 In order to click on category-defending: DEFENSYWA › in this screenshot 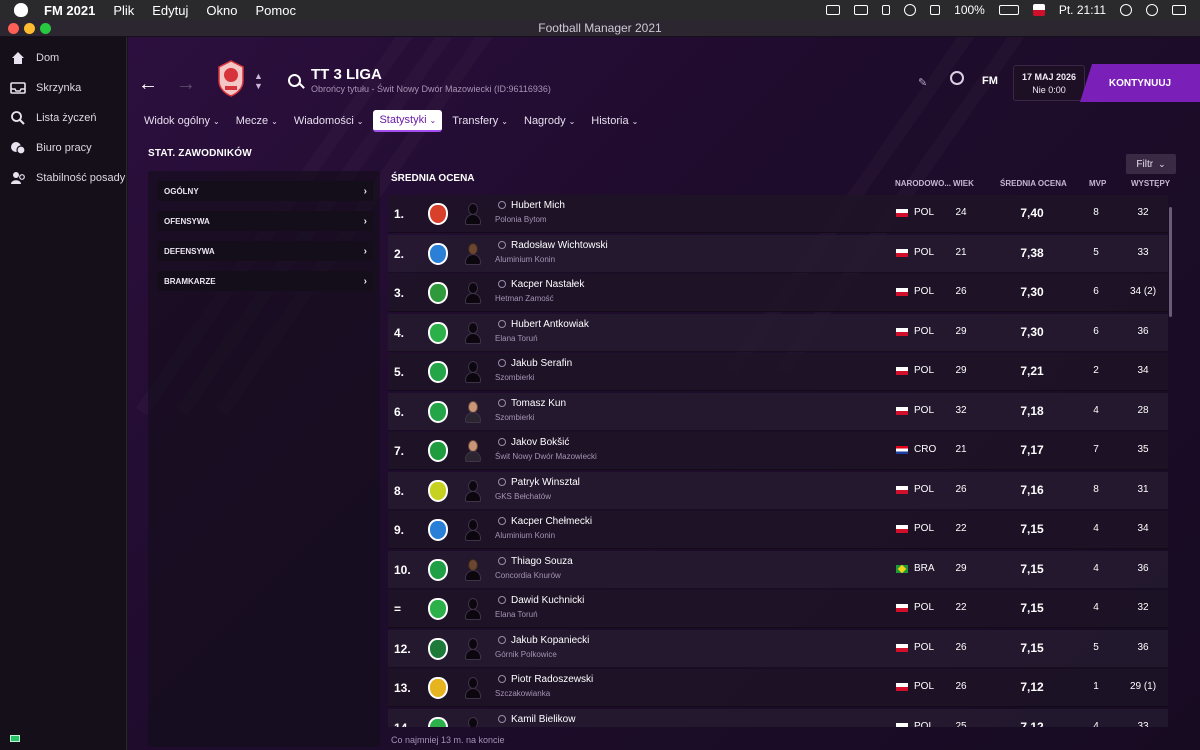, I will do `click(265, 251)`.